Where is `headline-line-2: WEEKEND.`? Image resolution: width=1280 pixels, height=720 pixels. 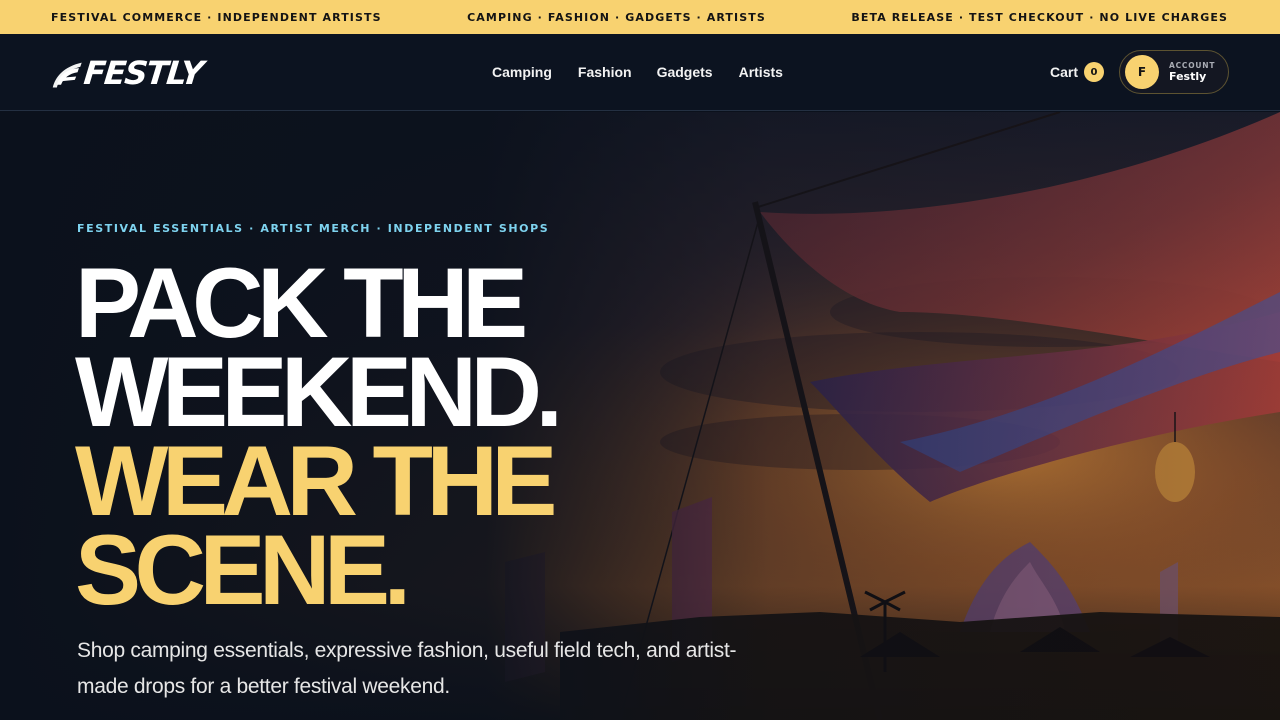 headline-line-2: WEEKEND. is located at coordinates (319, 391).